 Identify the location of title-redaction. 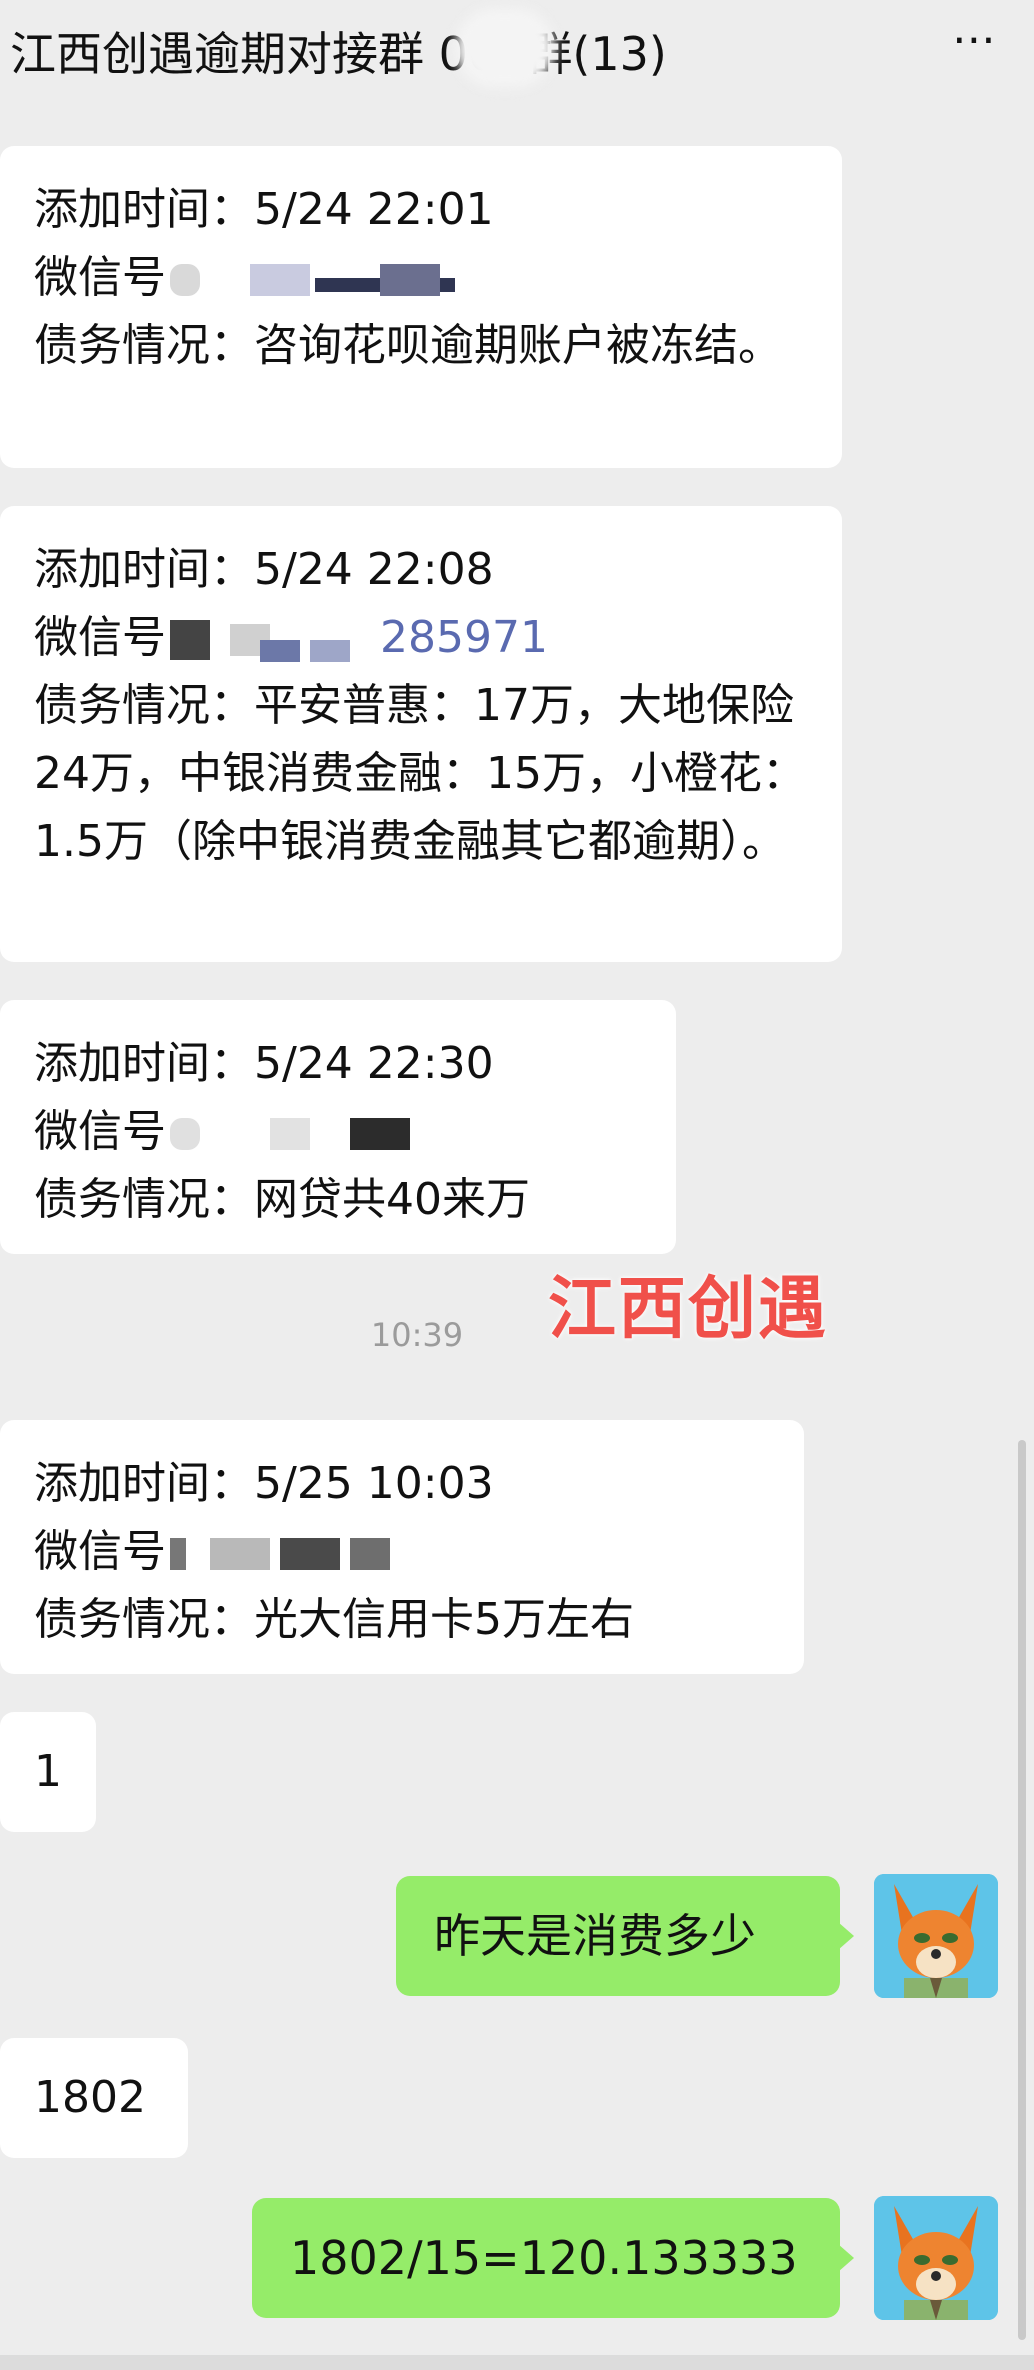
(505, 48).